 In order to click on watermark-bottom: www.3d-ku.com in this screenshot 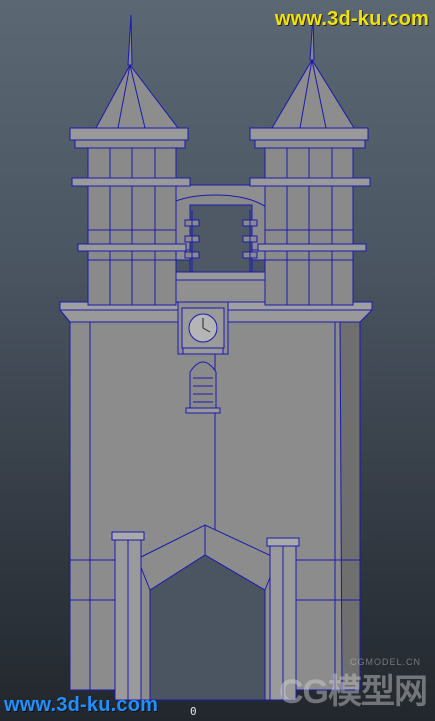, I will do `click(81, 705)`.